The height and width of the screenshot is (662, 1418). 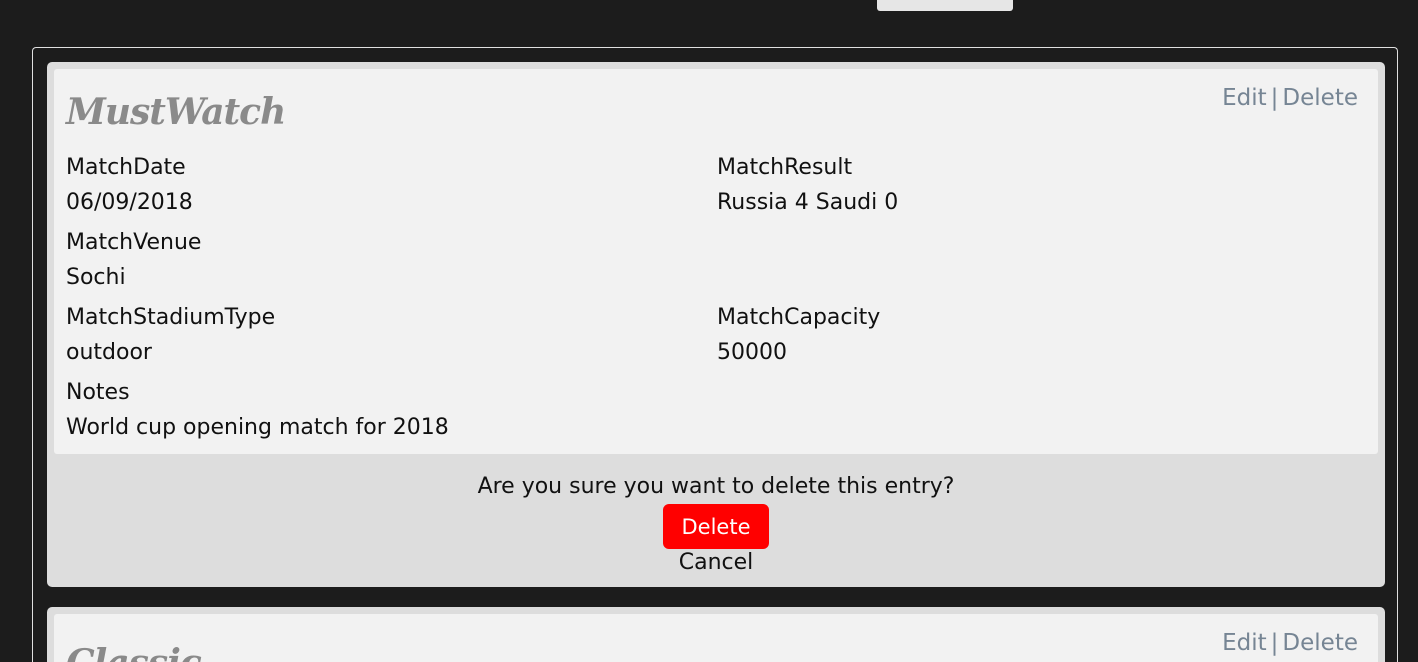 What do you see at coordinates (785, 167) in the screenshot?
I see `field-label: MatchResult` at bounding box center [785, 167].